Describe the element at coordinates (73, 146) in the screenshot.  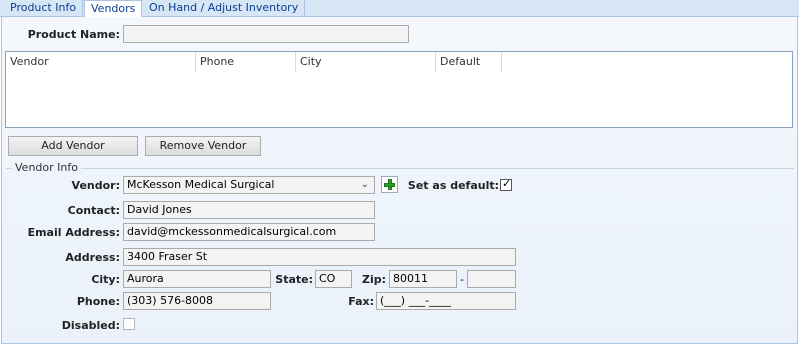
I see `add-vendor-button: Add Vendor` at that location.